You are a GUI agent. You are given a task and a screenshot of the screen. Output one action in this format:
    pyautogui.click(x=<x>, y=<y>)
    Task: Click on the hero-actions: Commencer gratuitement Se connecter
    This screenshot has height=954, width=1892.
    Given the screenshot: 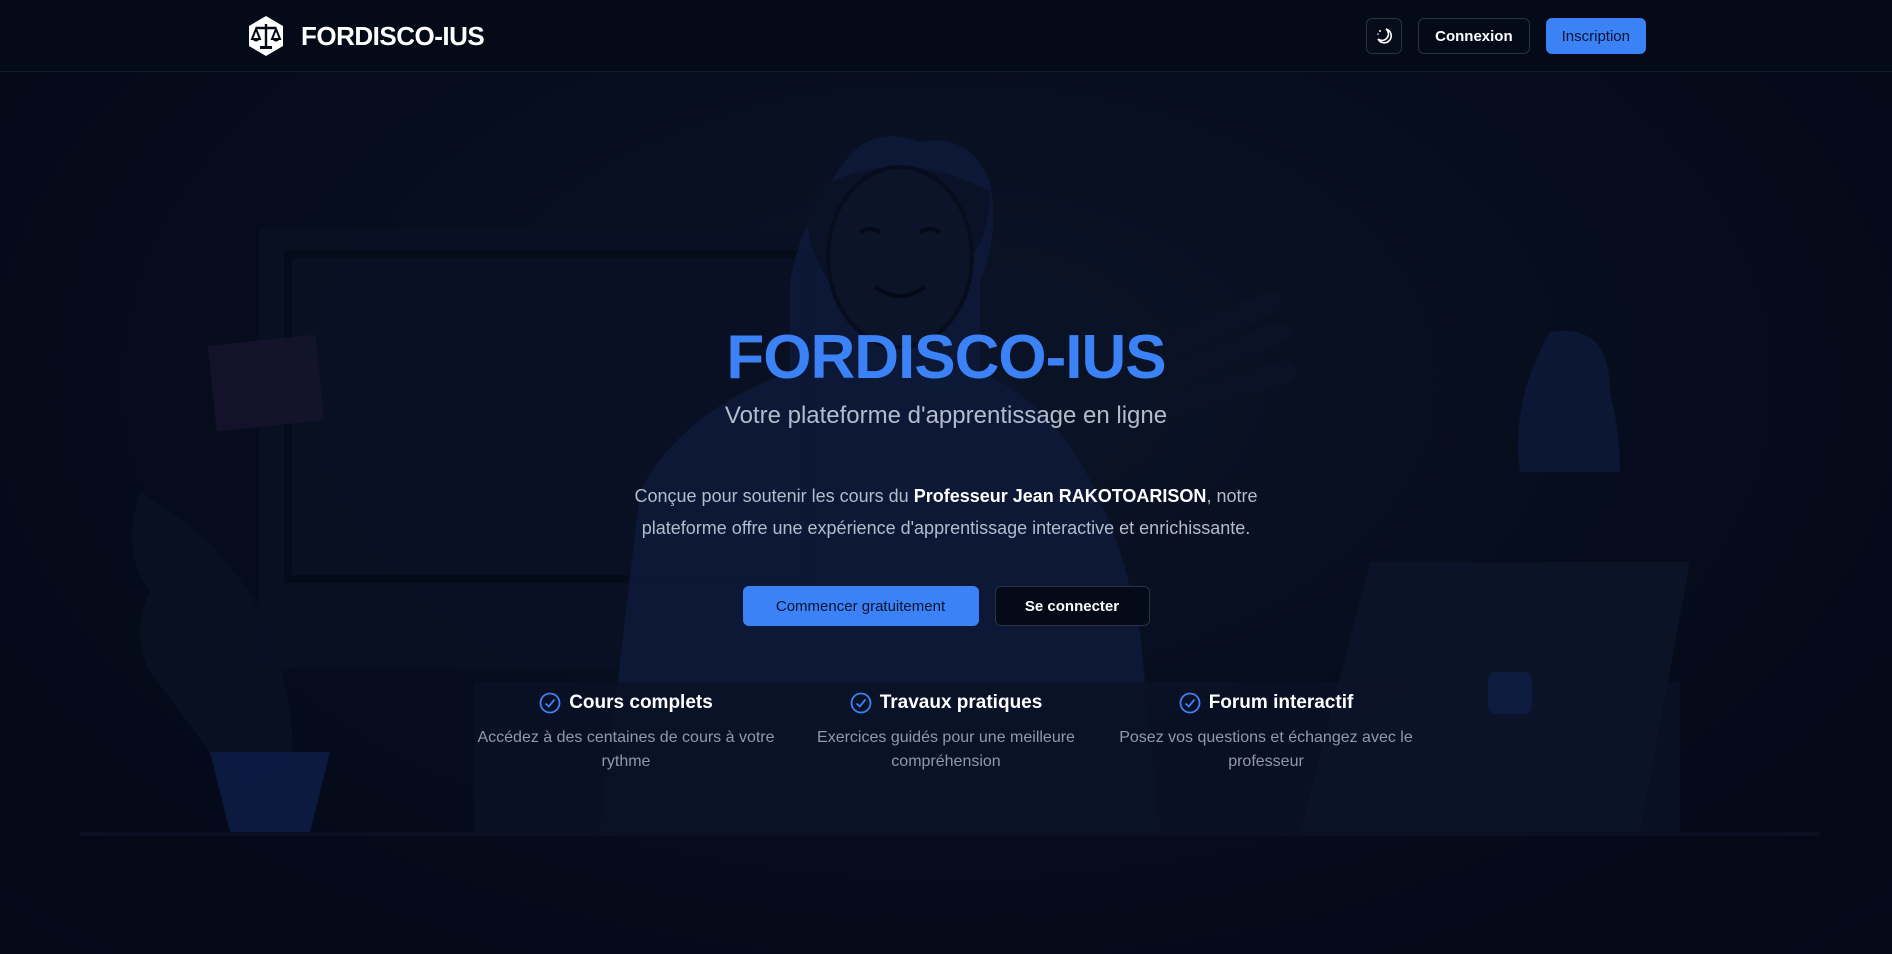 What is the action you would take?
    pyautogui.click(x=946, y=606)
    